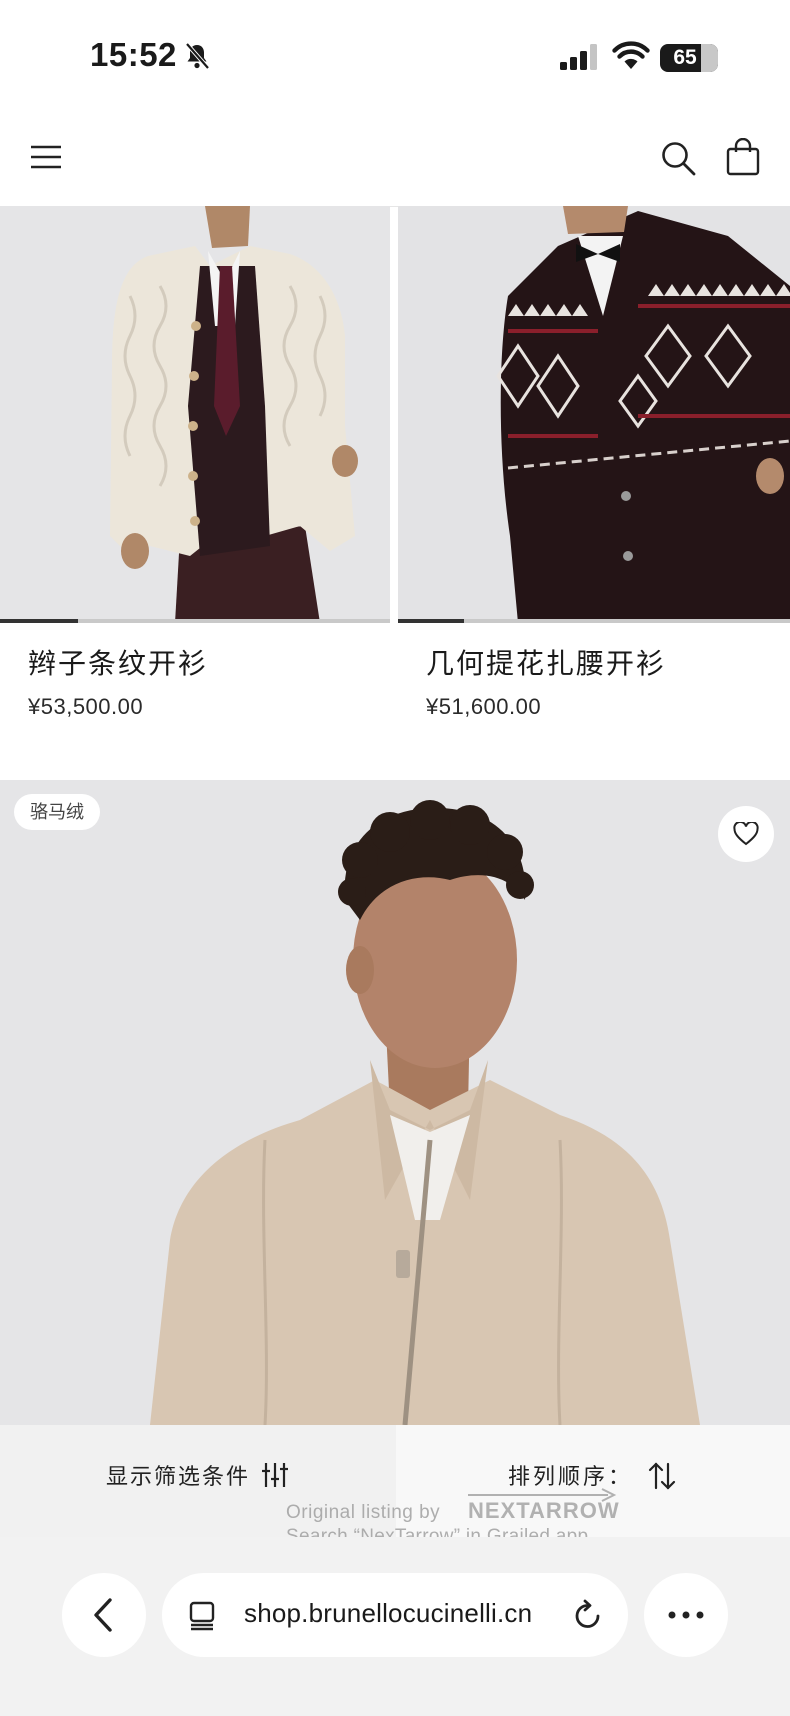 The image size is (790, 1716). Describe the element at coordinates (631, 55) in the screenshot. I see `wifi-icon` at that location.